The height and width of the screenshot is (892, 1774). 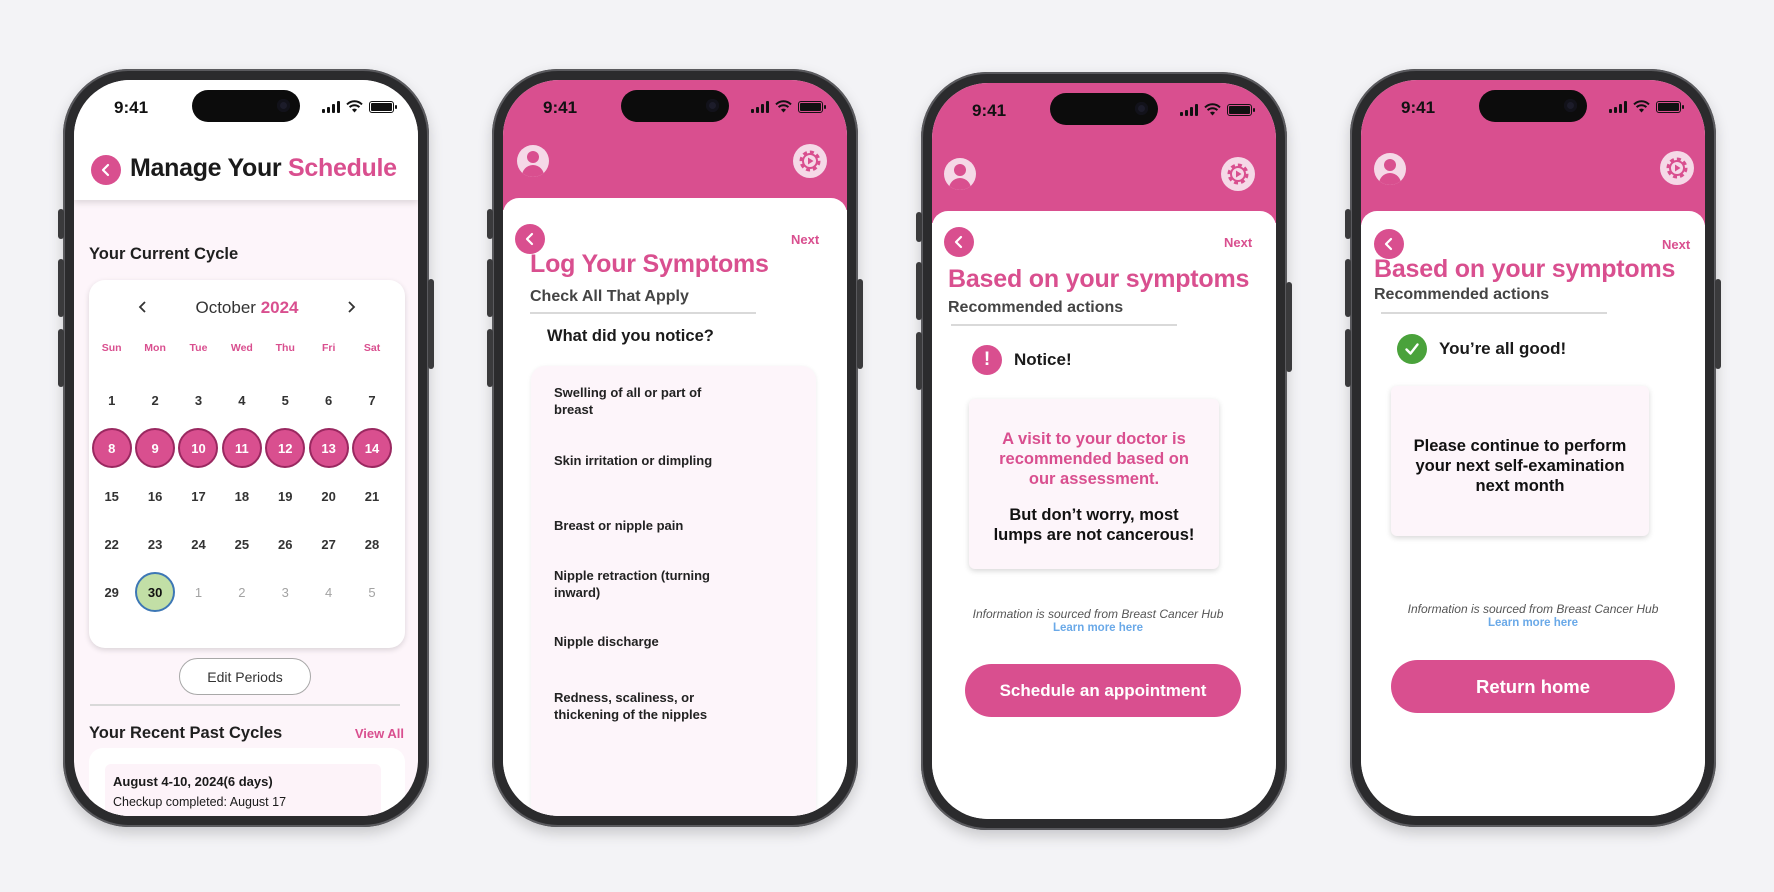 I want to click on calendar-day-period: 14, so click(x=371, y=448).